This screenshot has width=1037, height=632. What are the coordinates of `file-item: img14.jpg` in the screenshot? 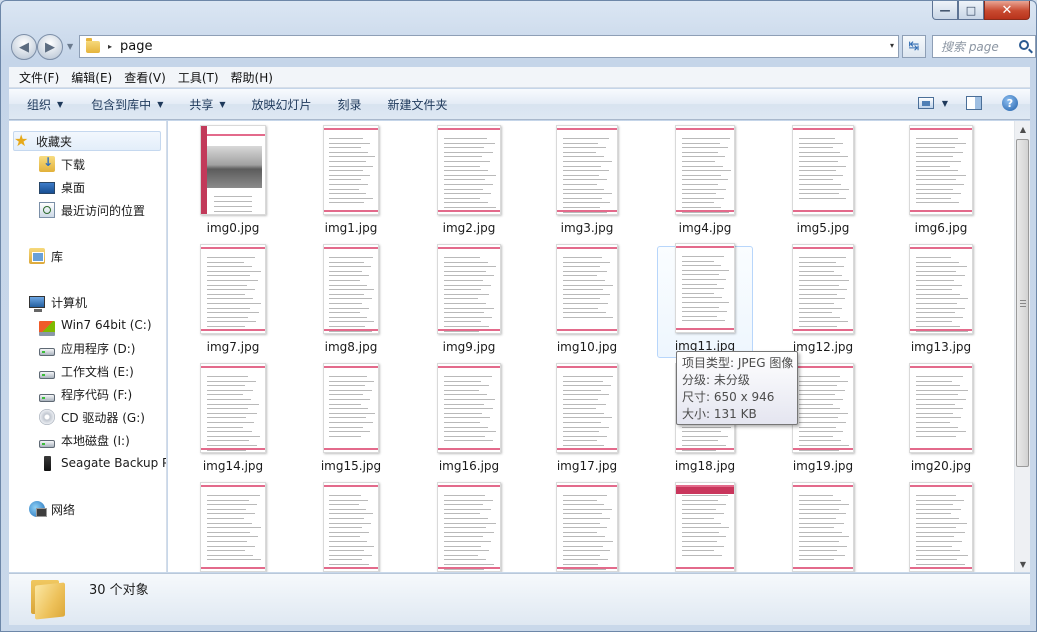 It's located at (233, 420).